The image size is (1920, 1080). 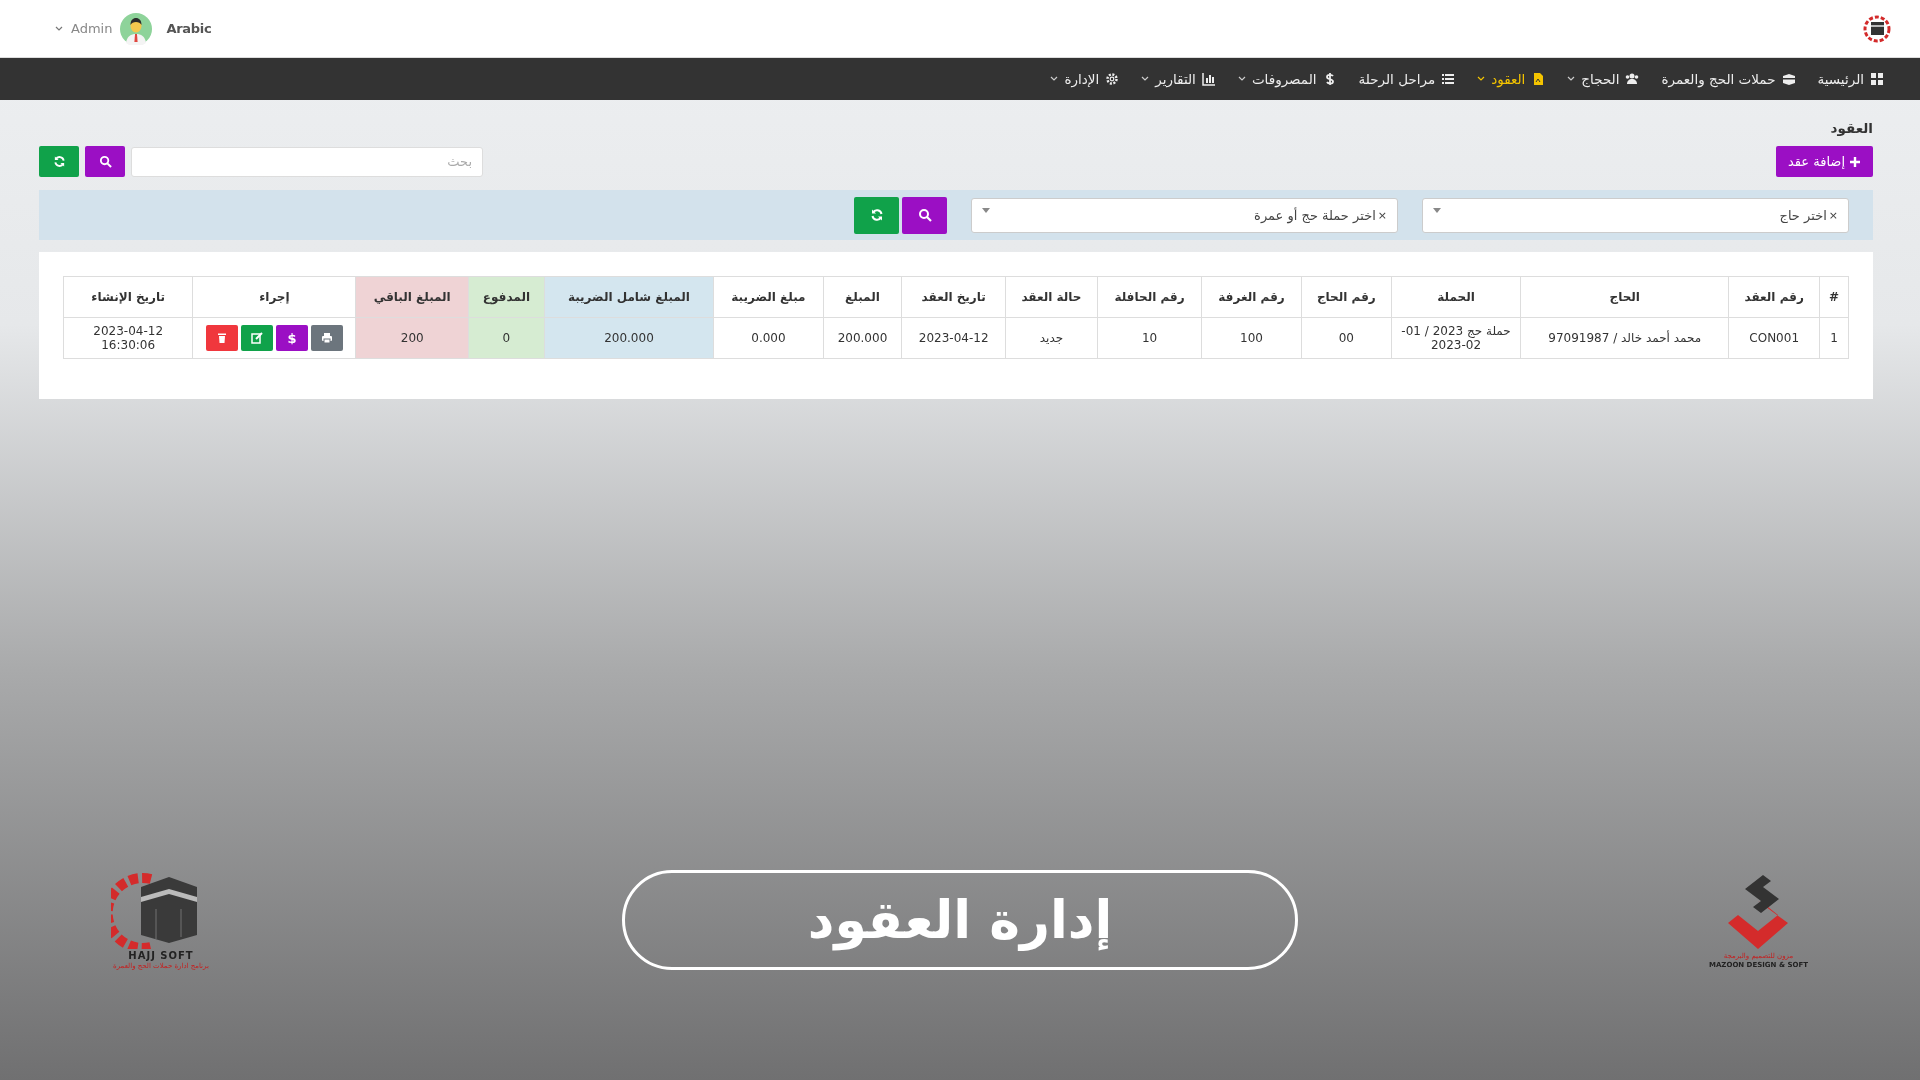 What do you see at coordinates (1538, 79) in the screenshot?
I see `document-icon` at bounding box center [1538, 79].